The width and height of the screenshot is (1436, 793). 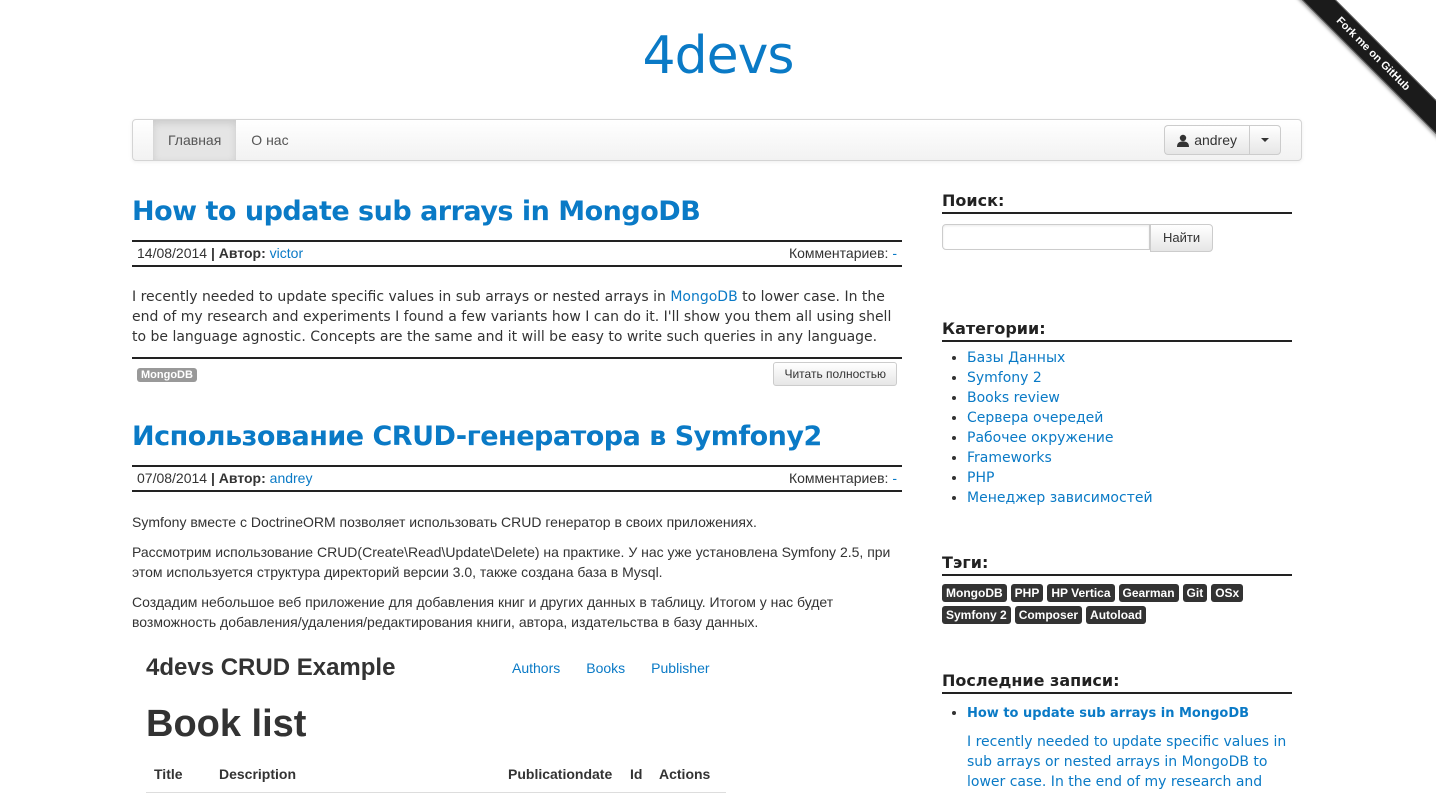 I want to click on tag-link: MongoDB, so click(x=974, y=593).